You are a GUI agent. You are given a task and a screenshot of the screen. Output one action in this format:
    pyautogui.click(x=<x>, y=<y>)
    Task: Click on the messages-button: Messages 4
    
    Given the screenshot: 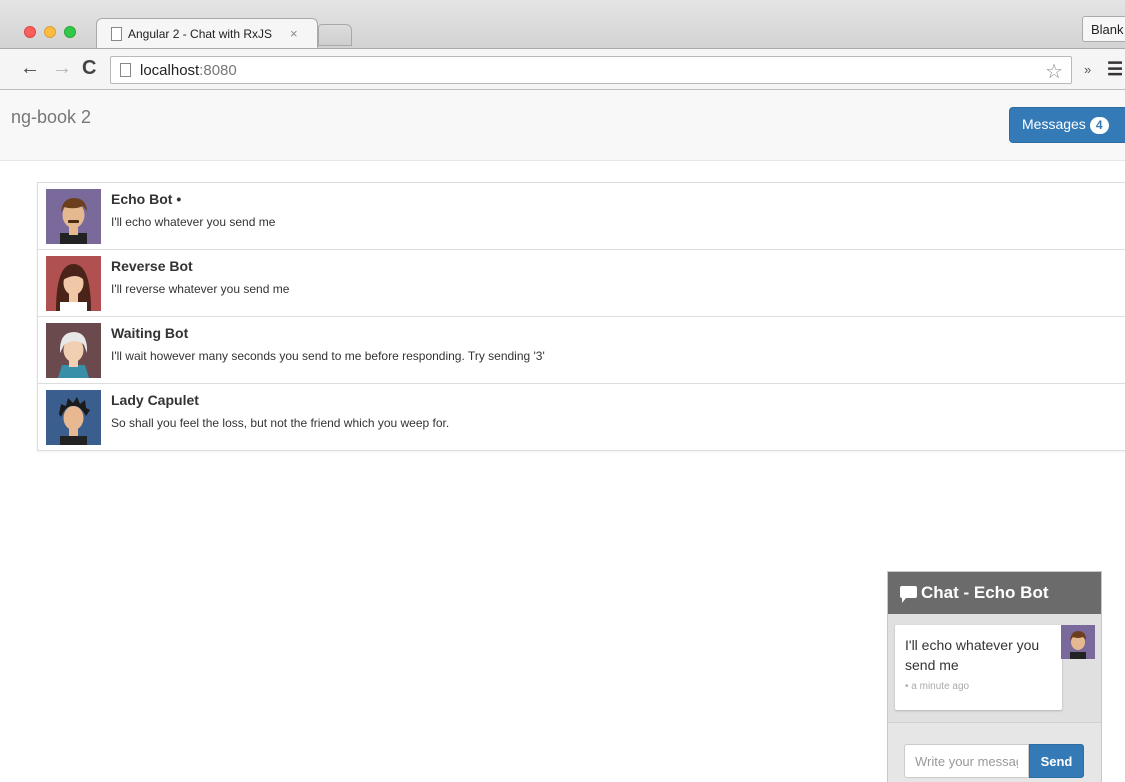 What is the action you would take?
    pyautogui.click(x=1067, y=125)
    